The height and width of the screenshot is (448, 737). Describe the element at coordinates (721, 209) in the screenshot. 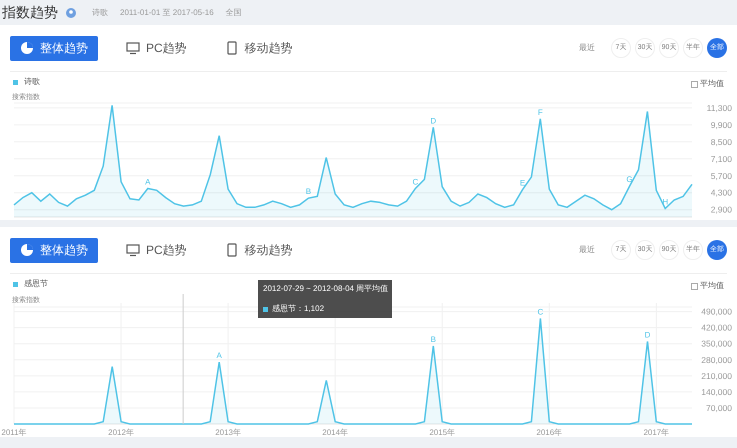

I see `tick-label: 2,900` at that location.